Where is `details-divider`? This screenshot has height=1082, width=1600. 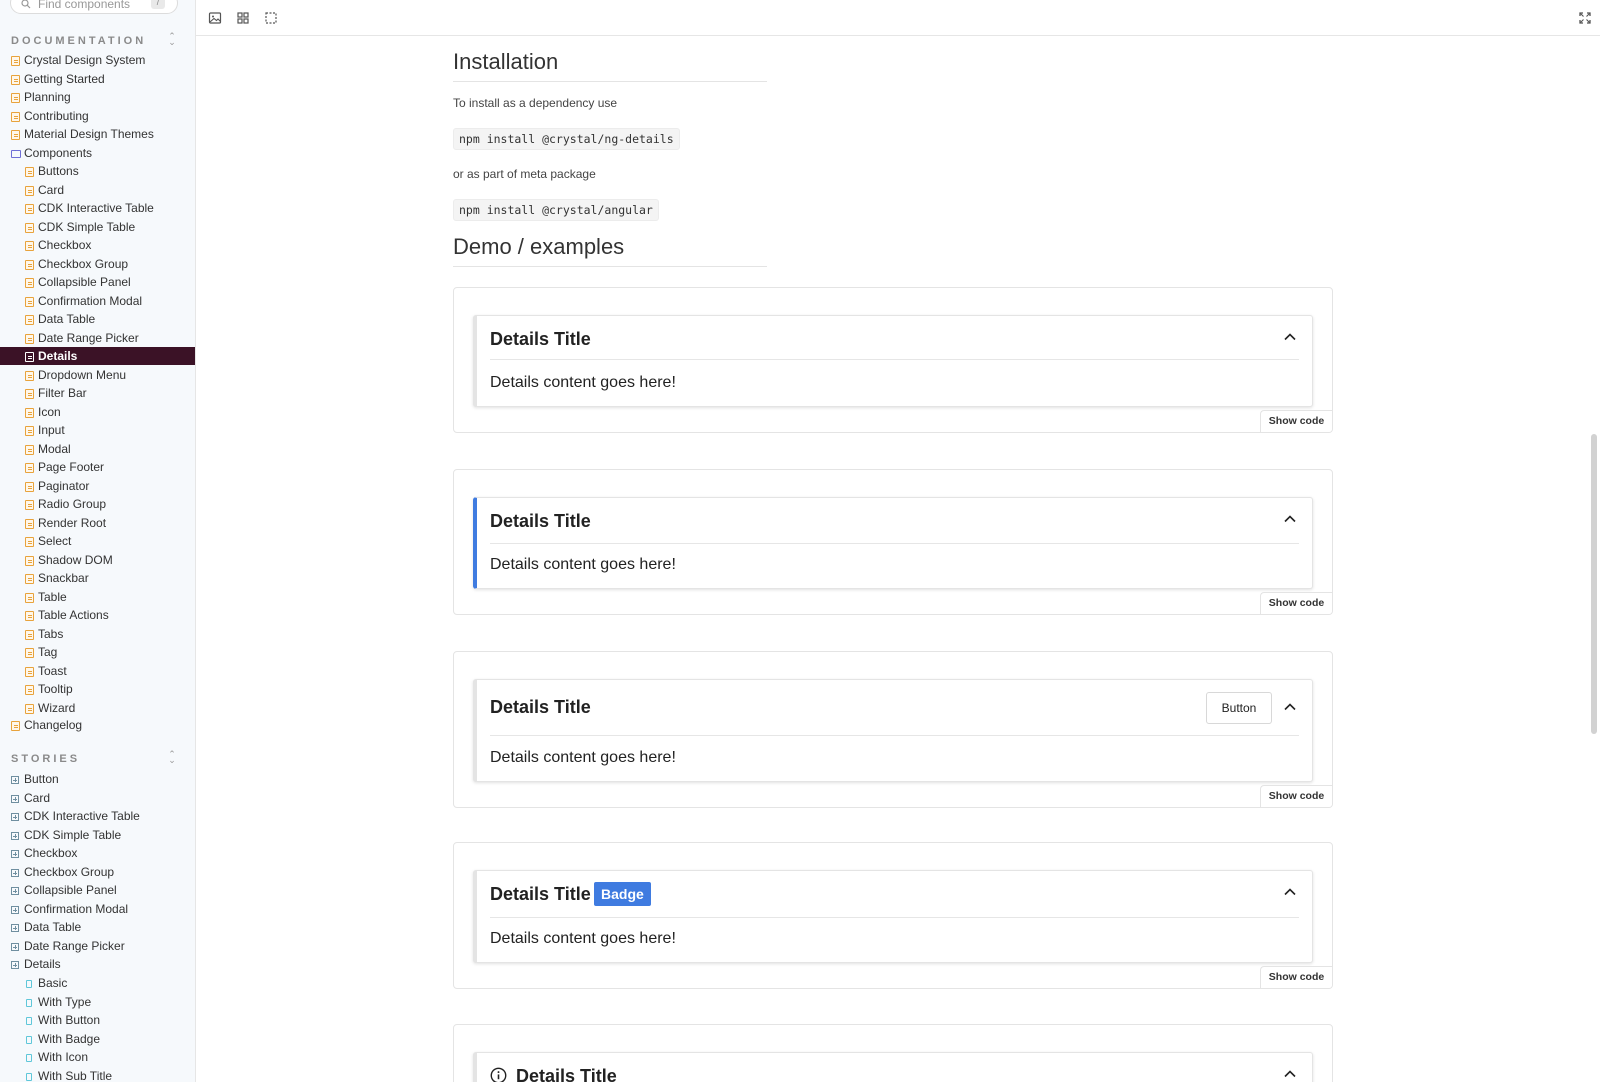
details-divider is located at coordinates (894, 543).